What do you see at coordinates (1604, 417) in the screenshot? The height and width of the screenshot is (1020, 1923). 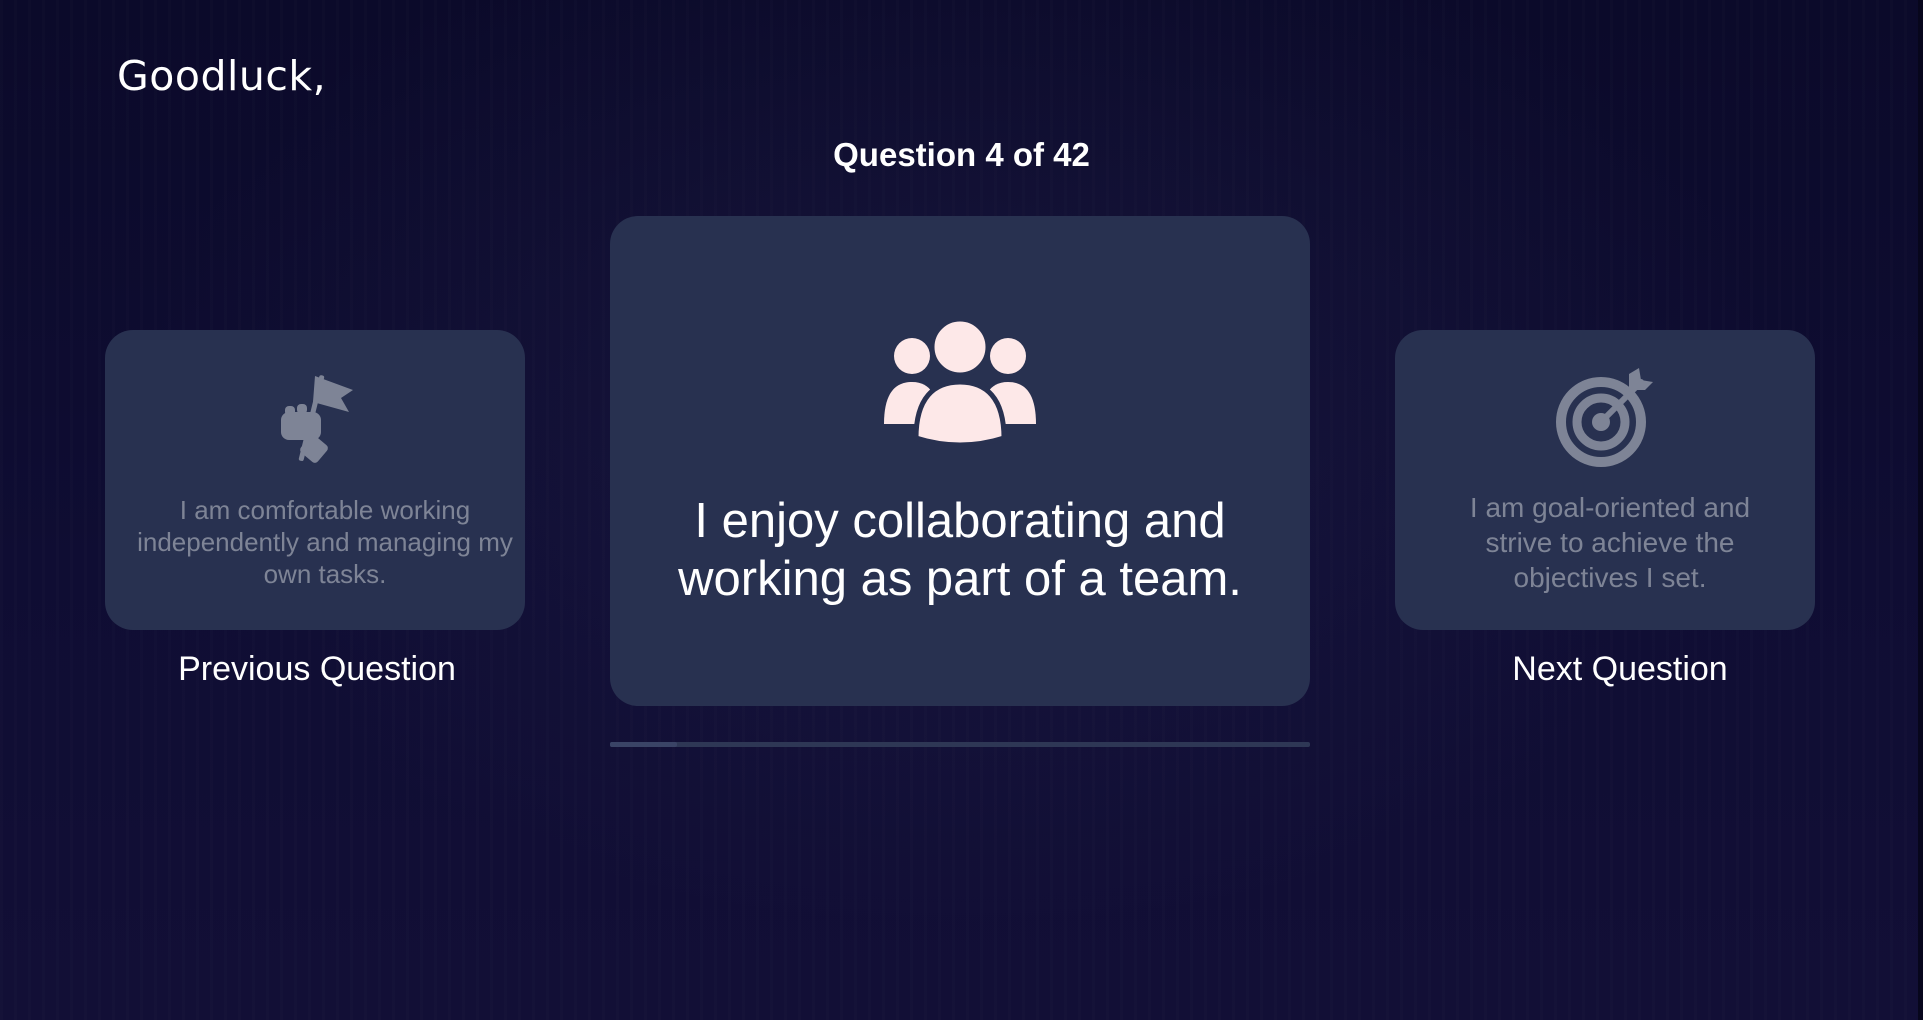 I see `target-arrow-icon` at bounding box center [1604, 417].